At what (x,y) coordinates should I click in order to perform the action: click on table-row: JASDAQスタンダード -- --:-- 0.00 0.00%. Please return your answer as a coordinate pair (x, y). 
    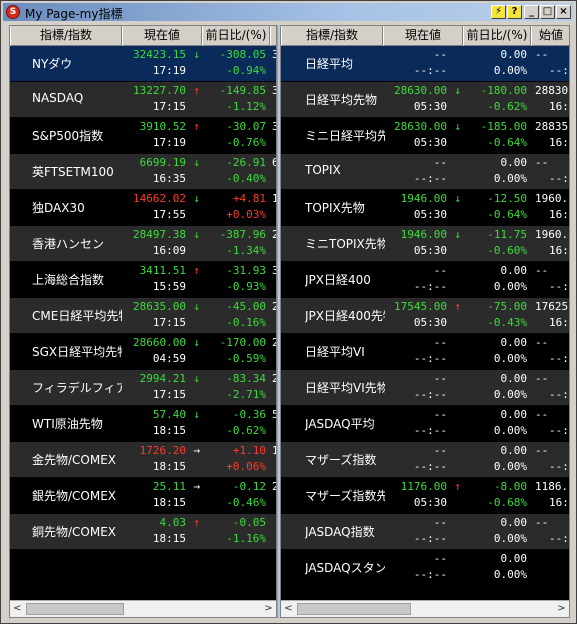
    Looking at the image, I should click on (425, 567).